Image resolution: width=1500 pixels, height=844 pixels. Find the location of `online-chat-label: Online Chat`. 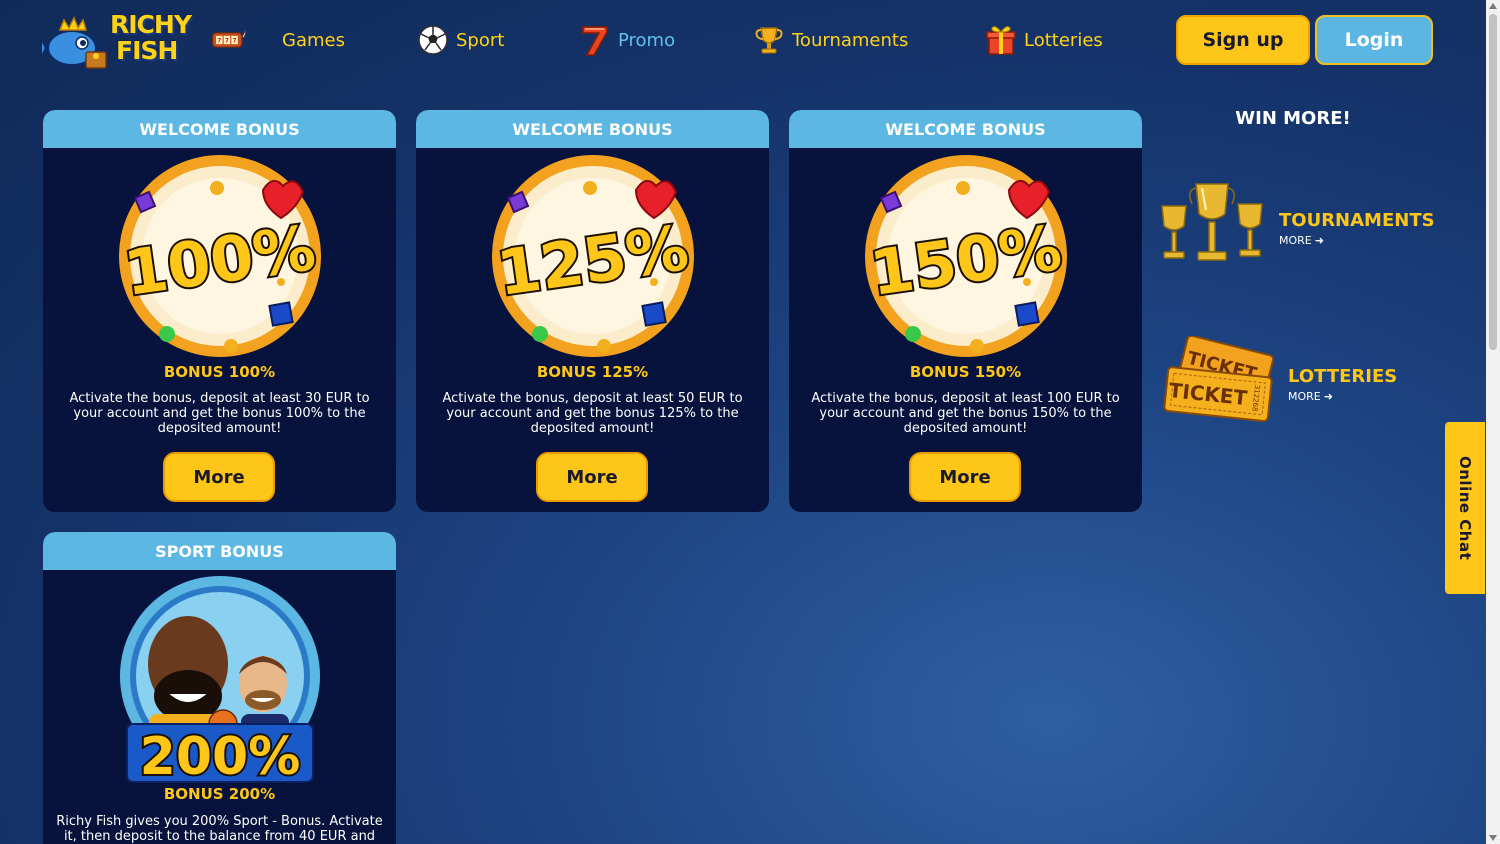

online-chat-label: Online Chat is located at coordinates (1465, 508).